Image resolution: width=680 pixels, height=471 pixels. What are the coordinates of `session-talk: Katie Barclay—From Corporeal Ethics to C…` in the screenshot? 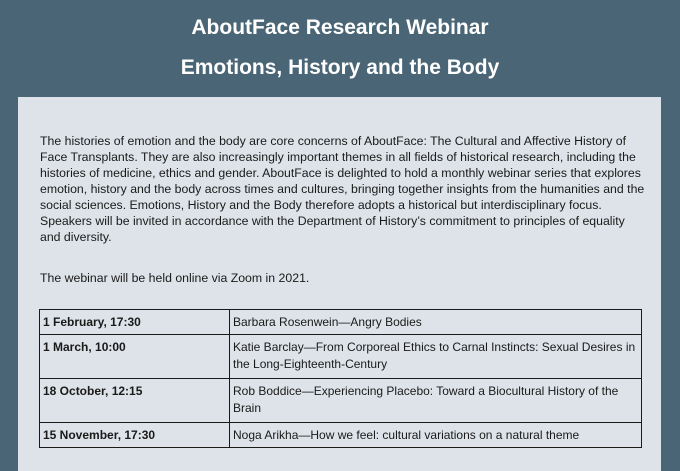 It's located at (435, 356).